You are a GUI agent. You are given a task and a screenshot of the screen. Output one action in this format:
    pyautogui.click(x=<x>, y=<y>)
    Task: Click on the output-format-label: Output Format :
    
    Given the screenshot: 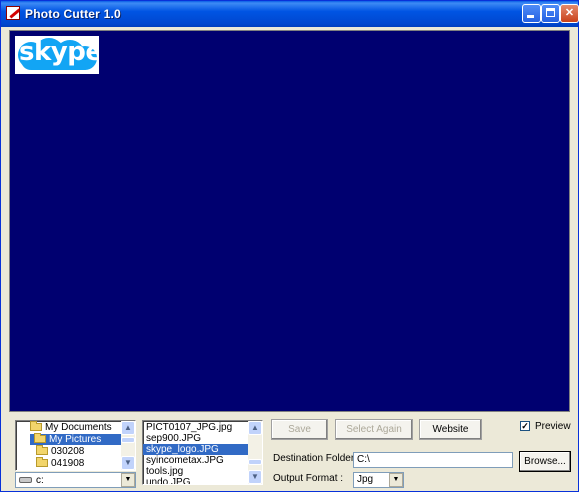 What is the action you would take?
    pyautogui.click(x=308, y=478)
    